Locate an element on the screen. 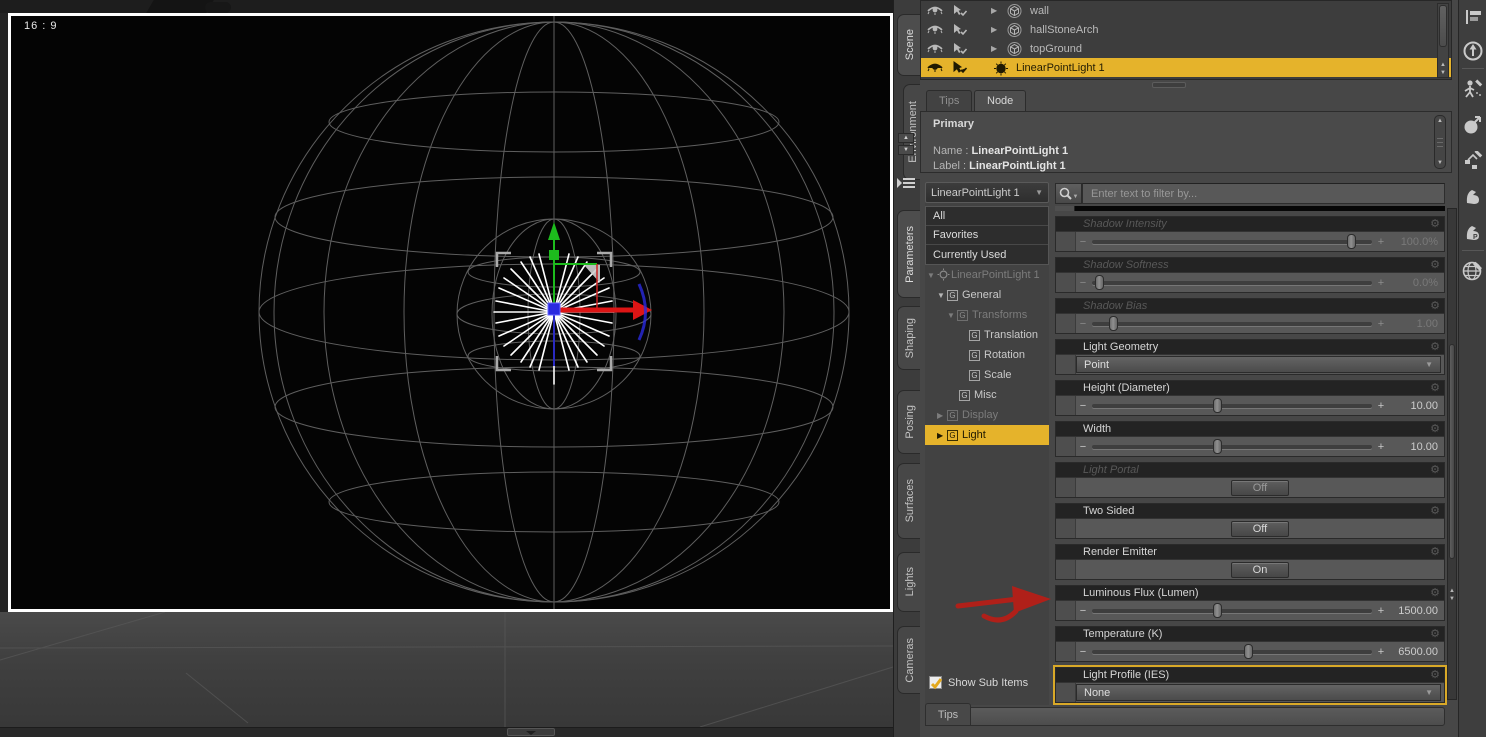 The height and width of the screenshot is (737, 1486). tips-tab: Tips is located at coordinates (948, 714).